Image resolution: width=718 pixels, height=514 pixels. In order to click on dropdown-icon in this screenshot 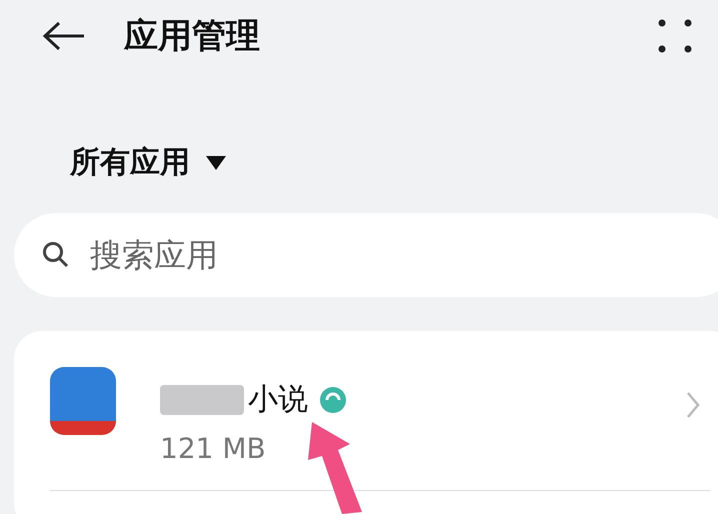, I will do `click(216, 163)`.